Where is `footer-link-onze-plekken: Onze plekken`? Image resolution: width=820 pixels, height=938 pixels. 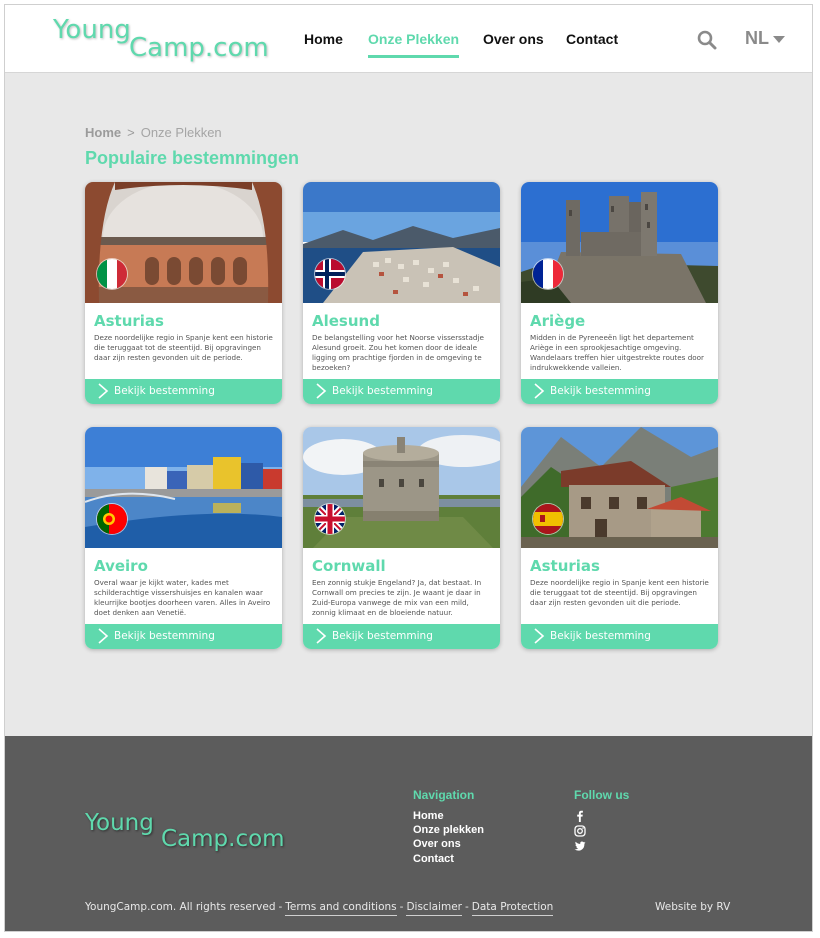
footer-link-onze-plekken: Onze plekken is located at coordinates (448, 830).